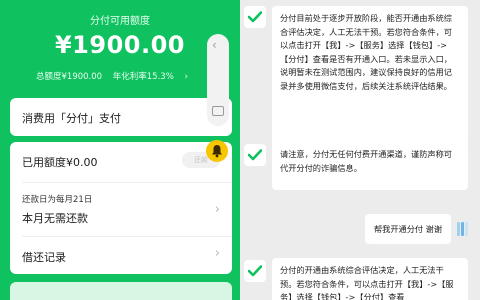  Describe the element at coordinates (60, 162) in the screenshot. I see `used-limit-text: 已用额度¥0.00` at that location.